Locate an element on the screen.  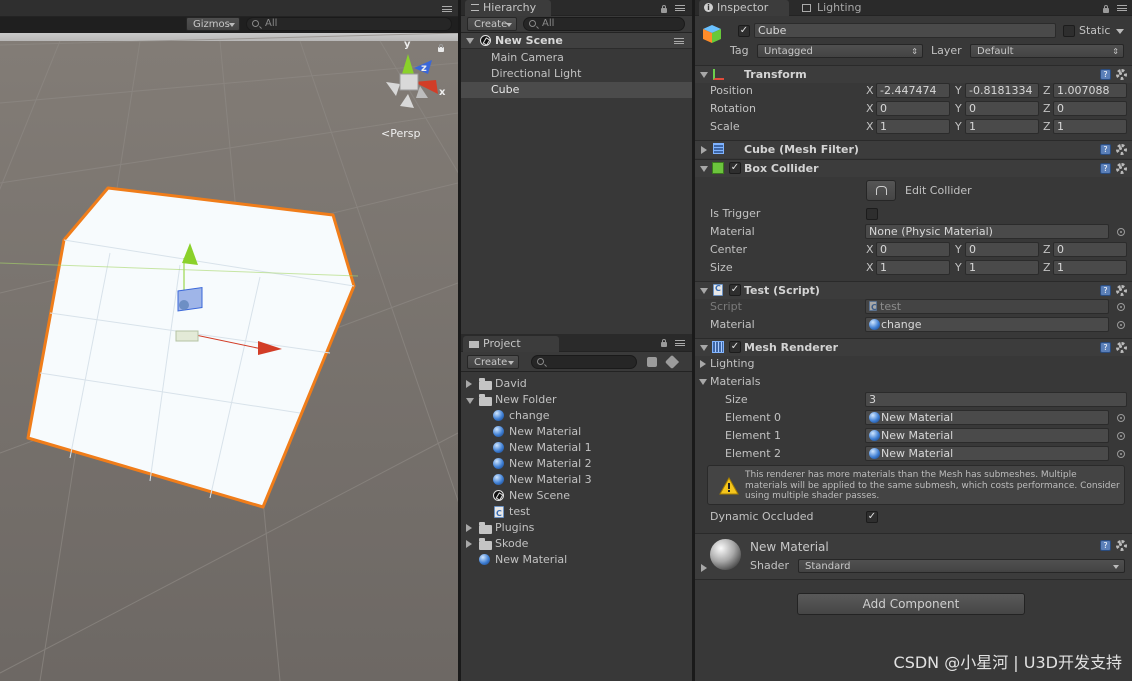
transform-header: Transform ? is located at coordinates (913, 74).